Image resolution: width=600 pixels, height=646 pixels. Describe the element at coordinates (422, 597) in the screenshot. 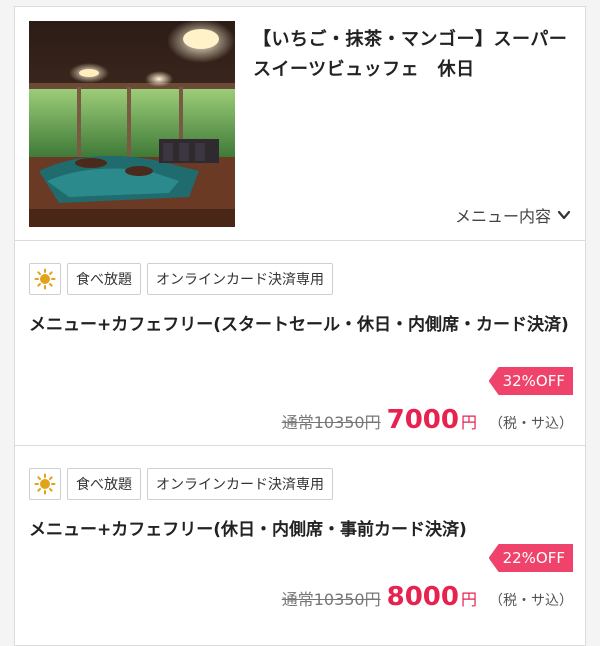

I see `sale-price: 8000` at that location.